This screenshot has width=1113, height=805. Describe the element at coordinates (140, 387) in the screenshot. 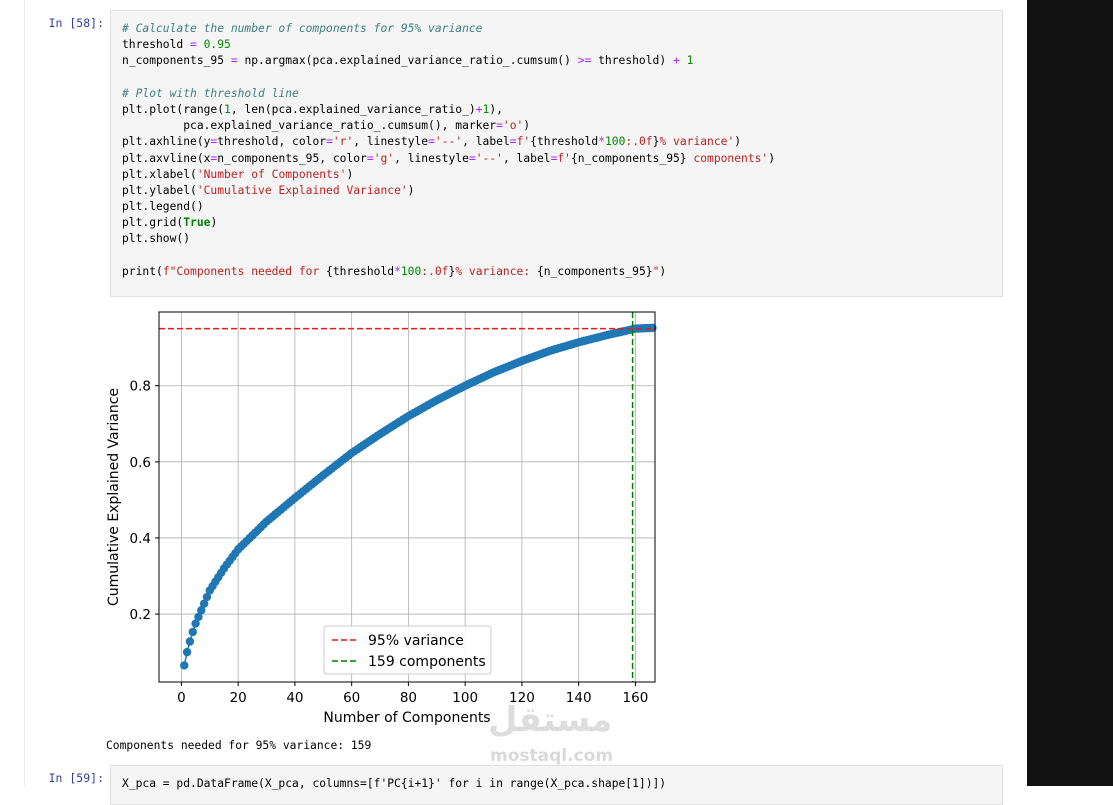

I see `y-tick-label: 0.8` at that location.